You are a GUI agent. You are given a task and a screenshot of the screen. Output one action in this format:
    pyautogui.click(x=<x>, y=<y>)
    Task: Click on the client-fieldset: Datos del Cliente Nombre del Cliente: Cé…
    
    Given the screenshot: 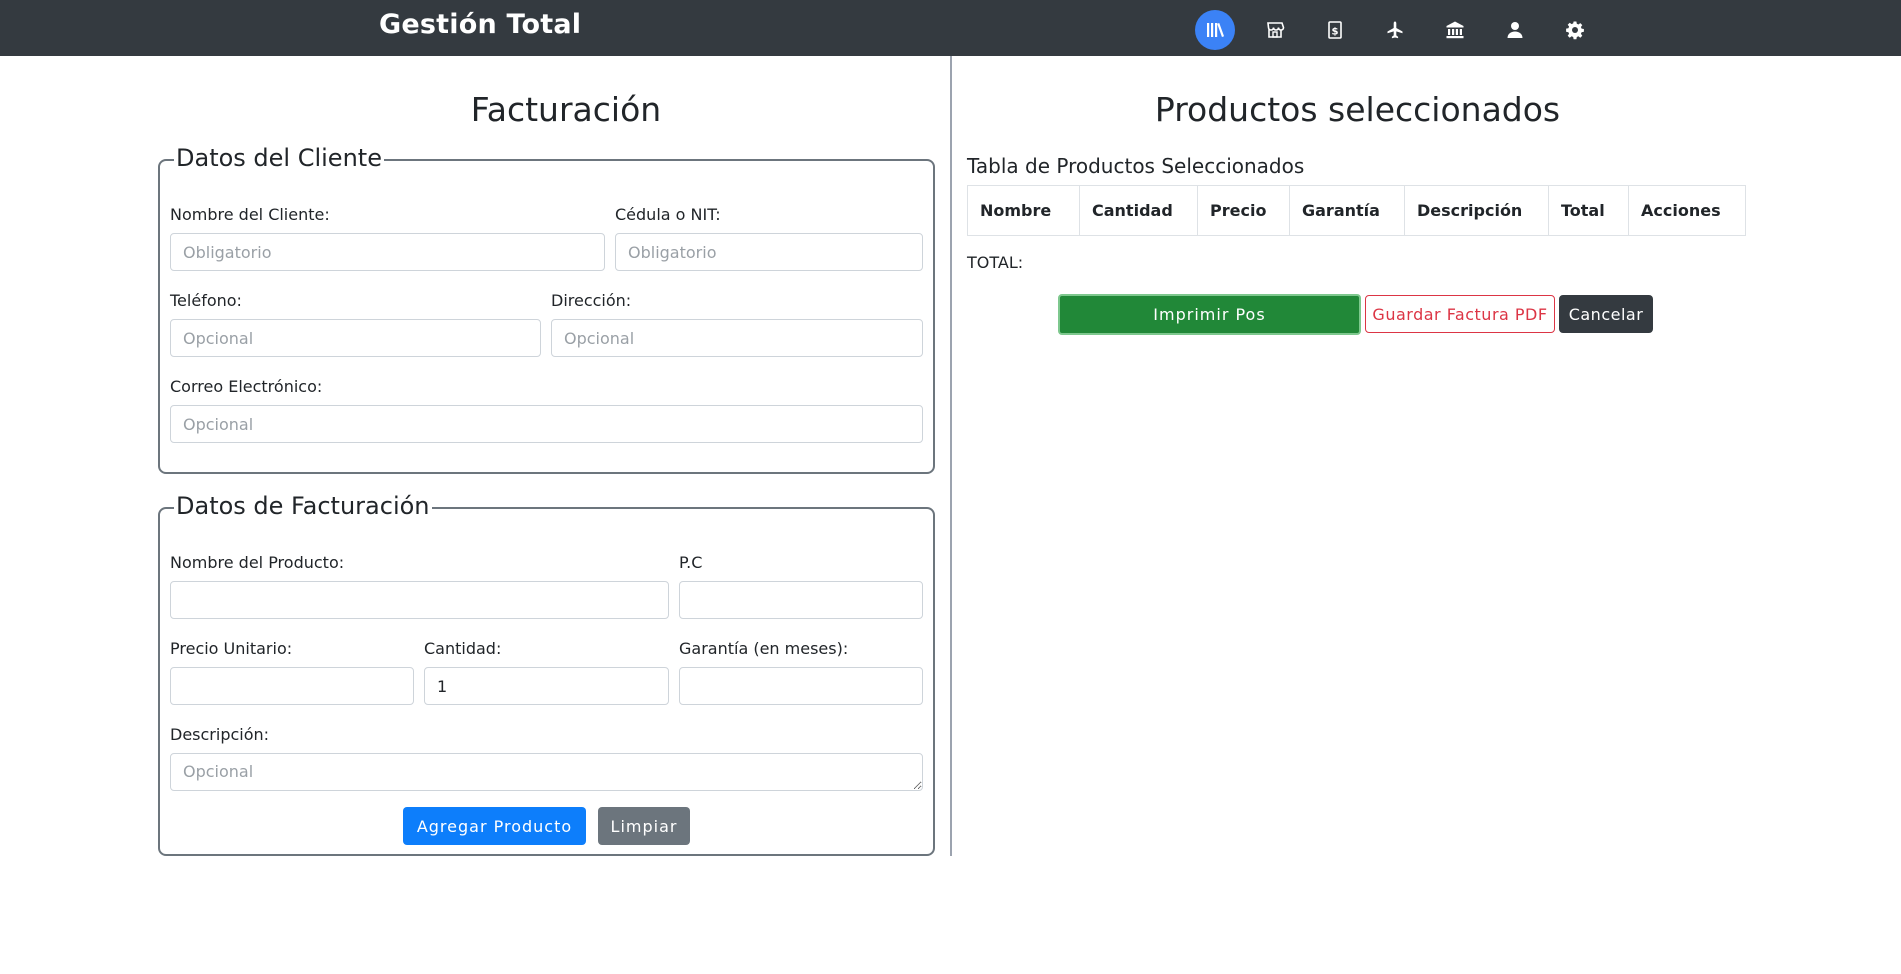 What is the action you would take?
    pyautogui.click(x=546, y=309)
    